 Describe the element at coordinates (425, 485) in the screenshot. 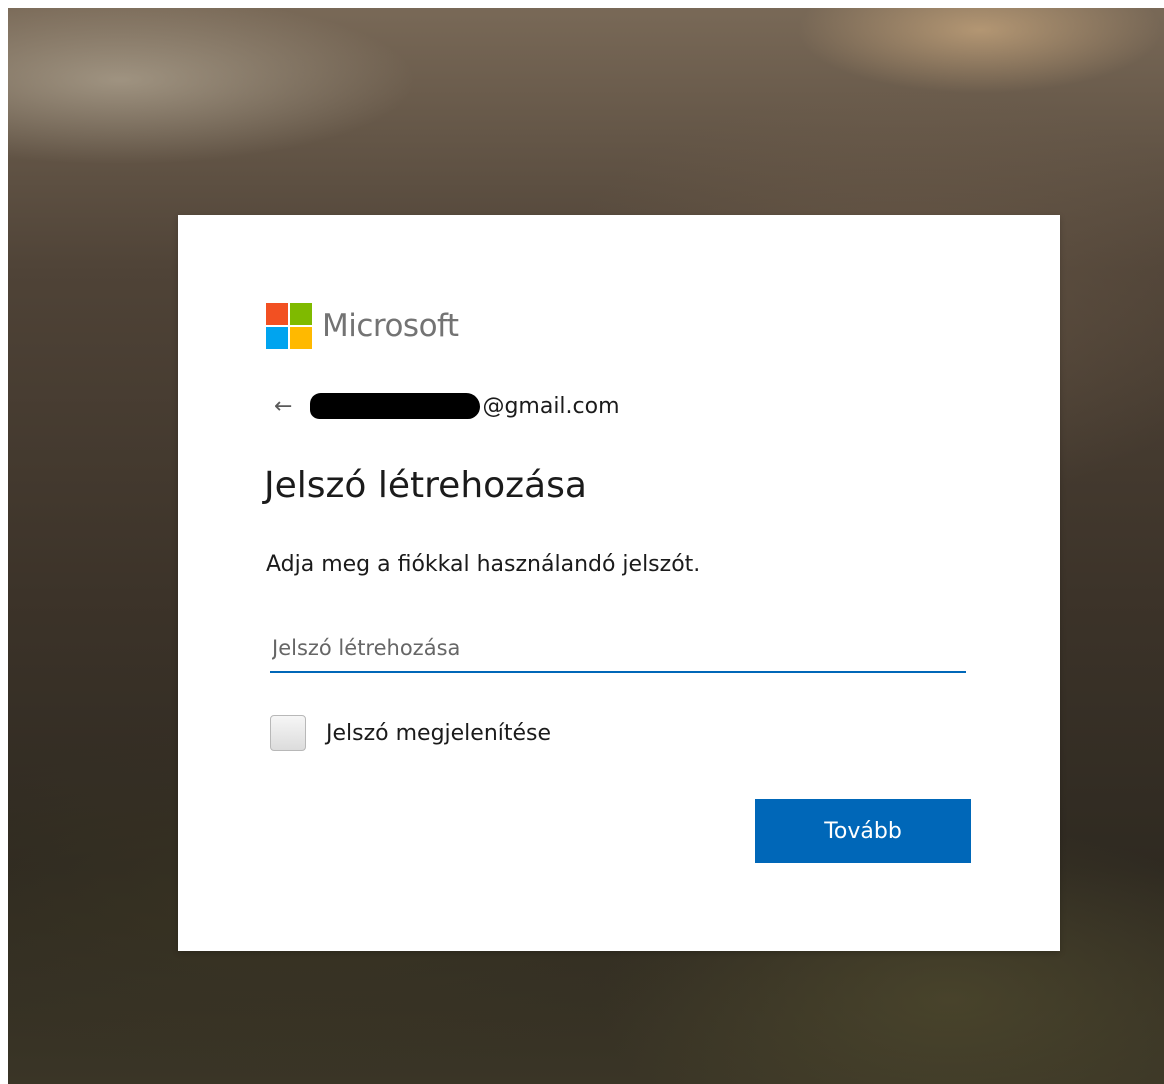

I see `page-title: Jelszó létrehozása` at that location.